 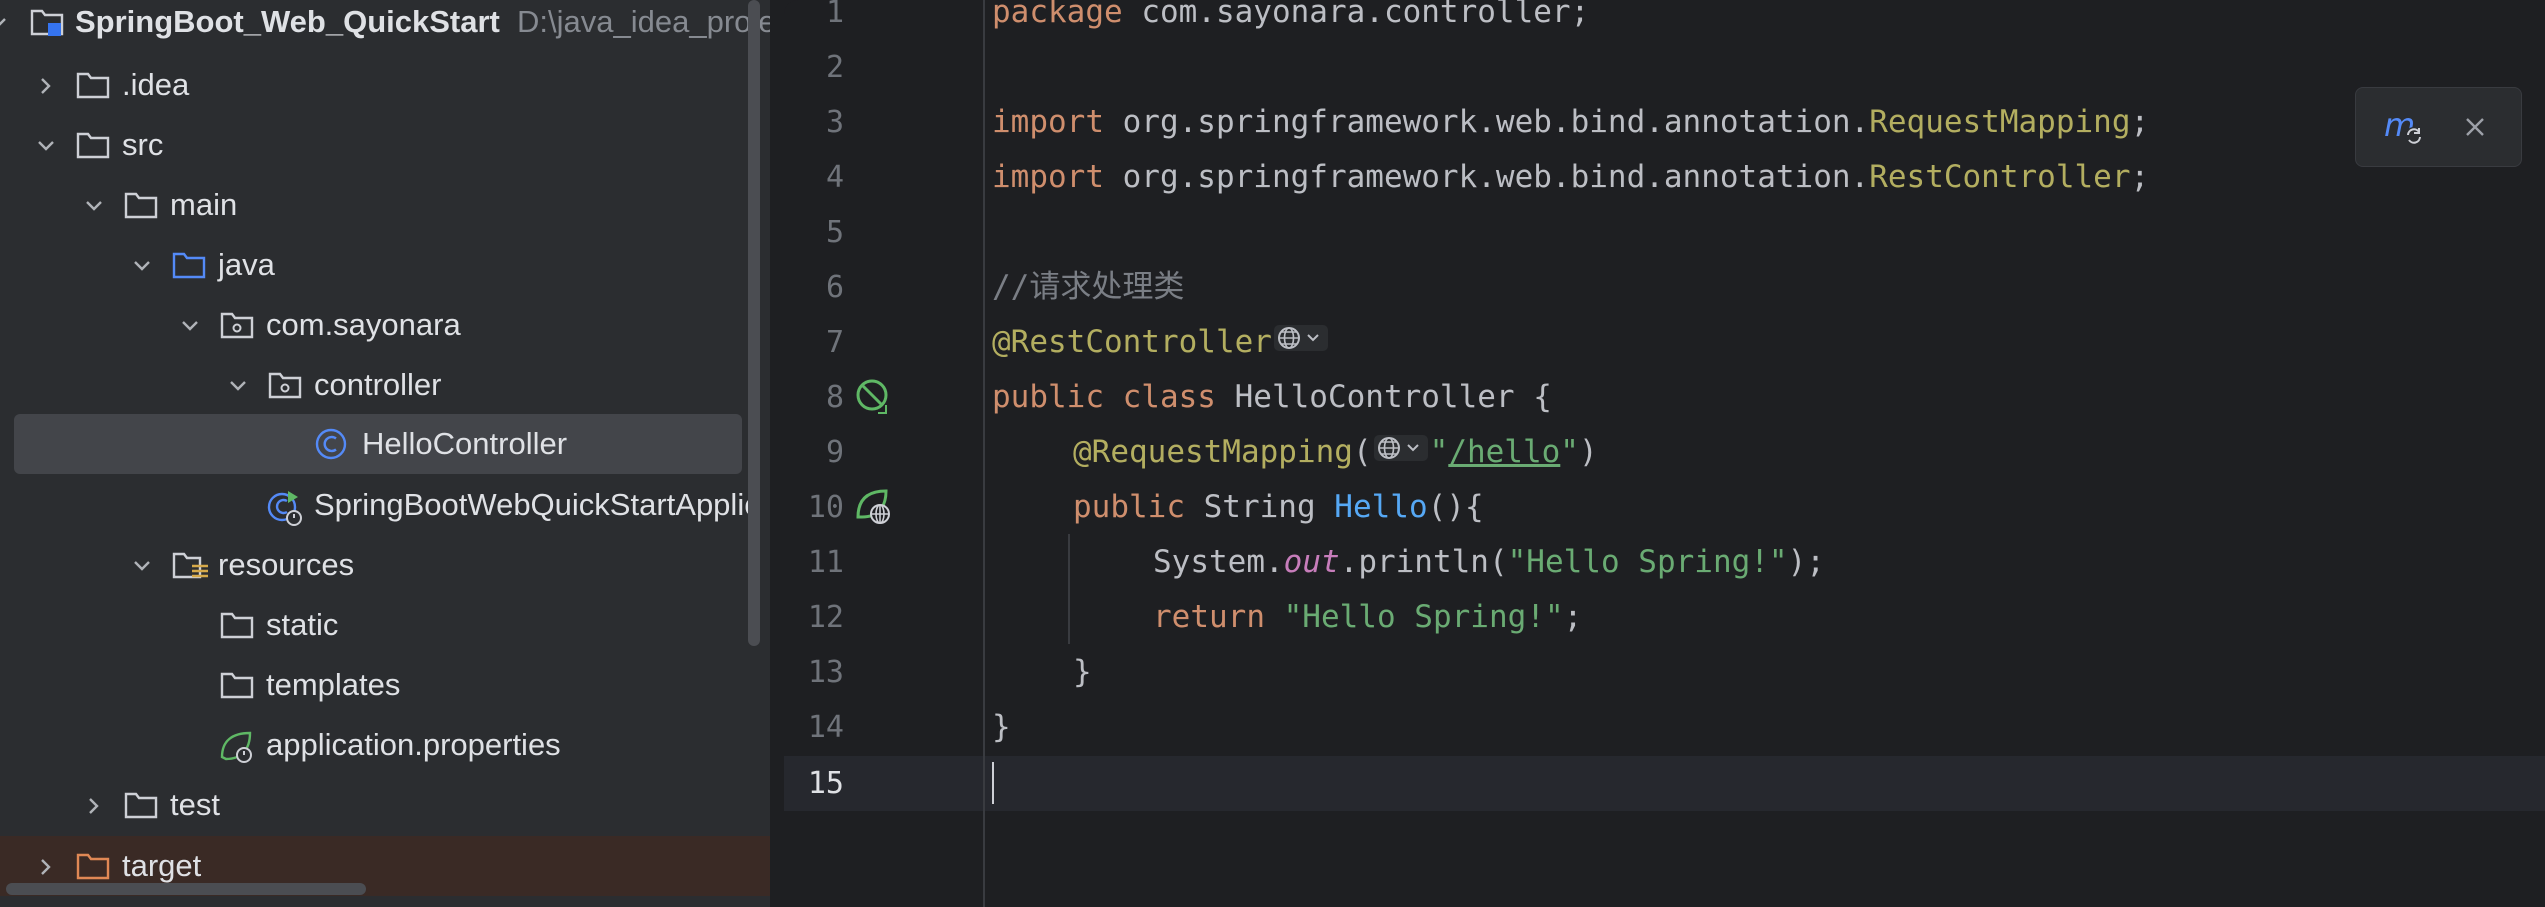 What do you see at coordinates (385, 145) in the screenshot?
I see `tree-item-src: src` at bounding box center [385, 145].